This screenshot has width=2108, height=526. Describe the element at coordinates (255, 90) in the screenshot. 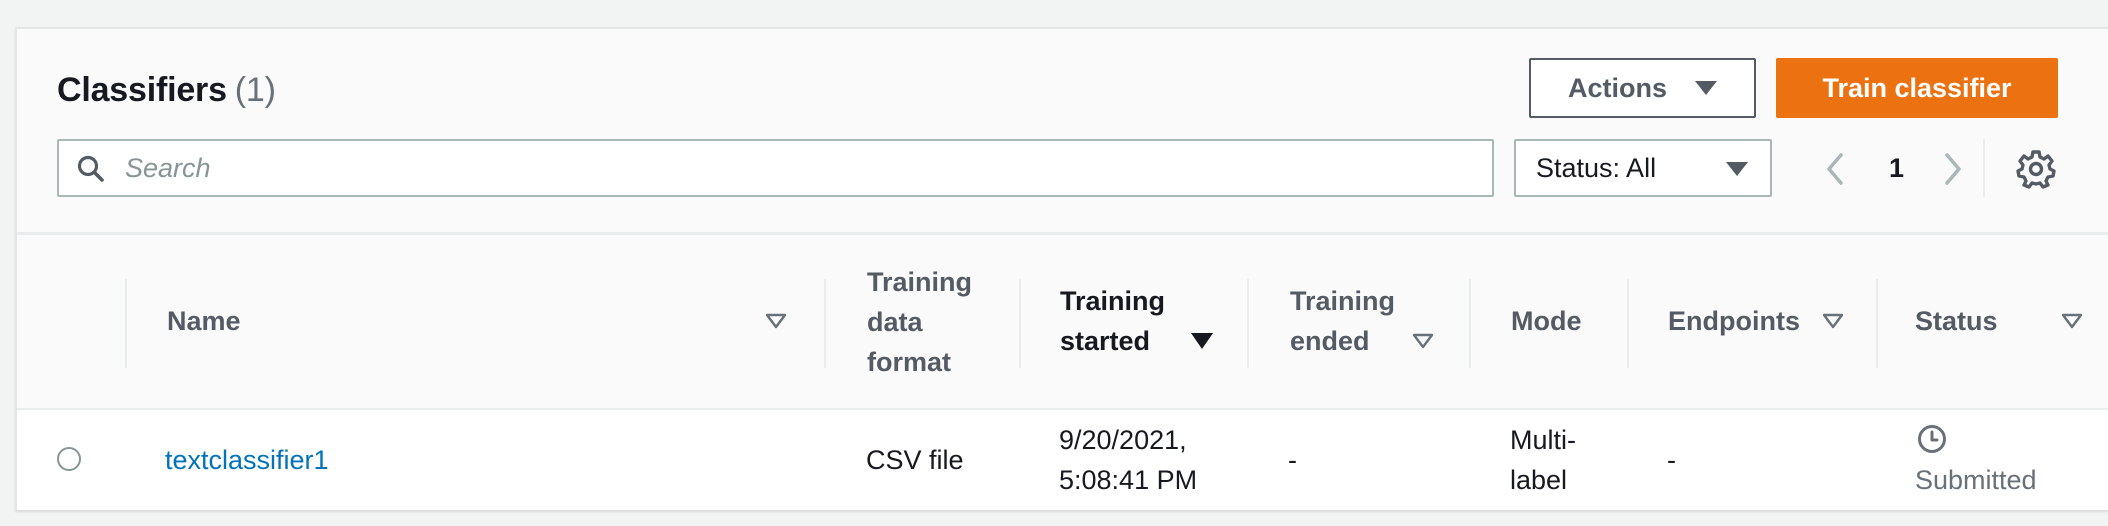

I see `title-count: (1)` at that location.